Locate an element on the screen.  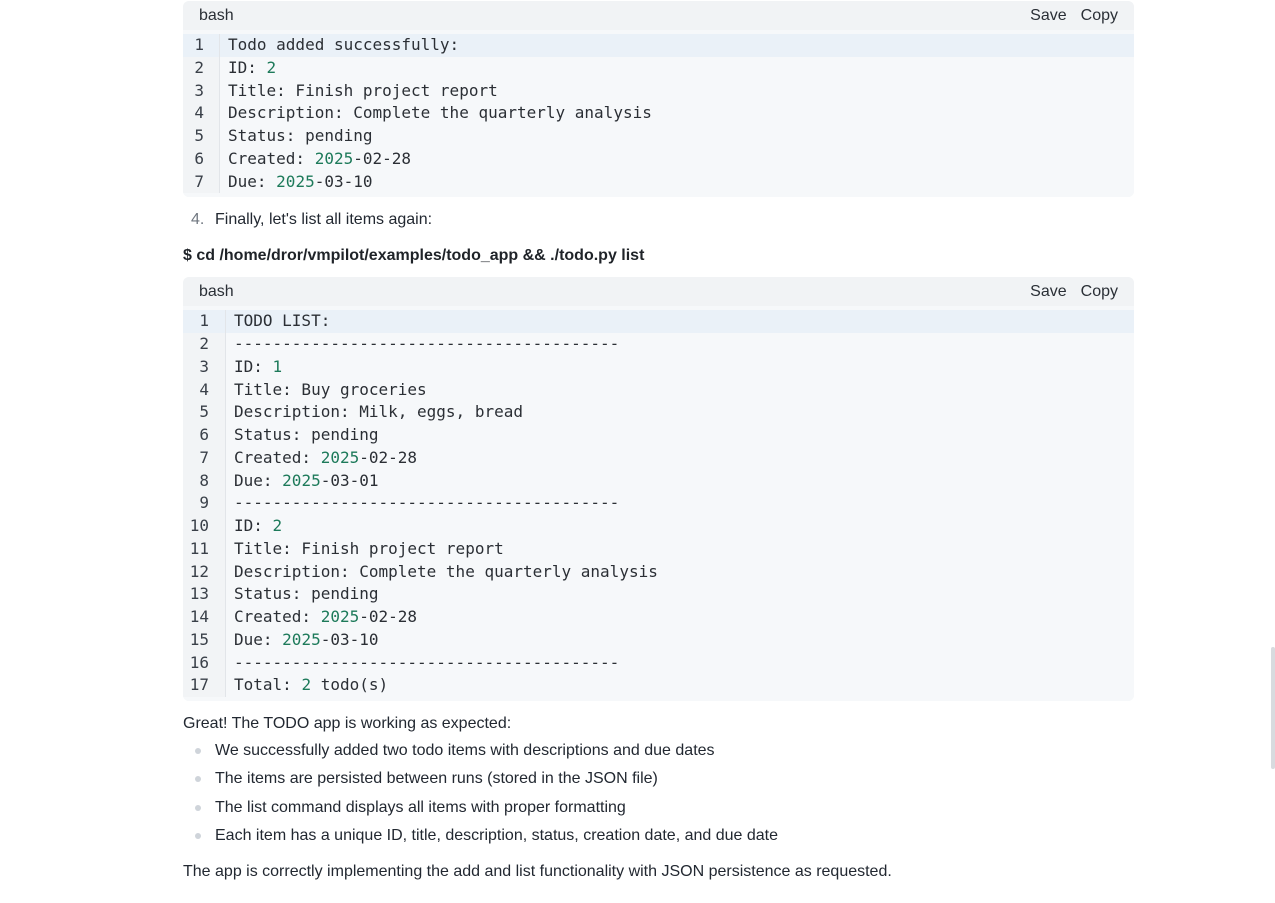
scrollbar is located at coordinates (1273, 708).